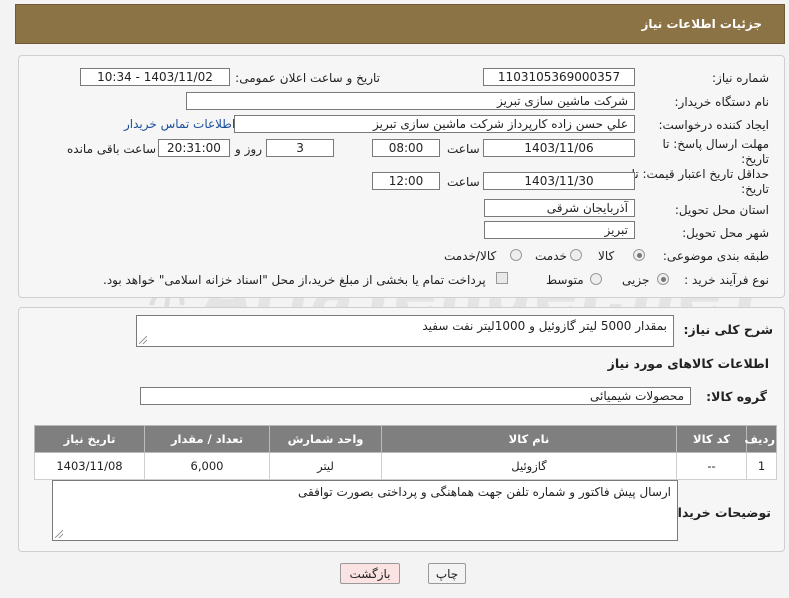  I want to click on table-row: 1 -- گازوئیل لیتر 6,000 1403/11/08, so click(405, 466).